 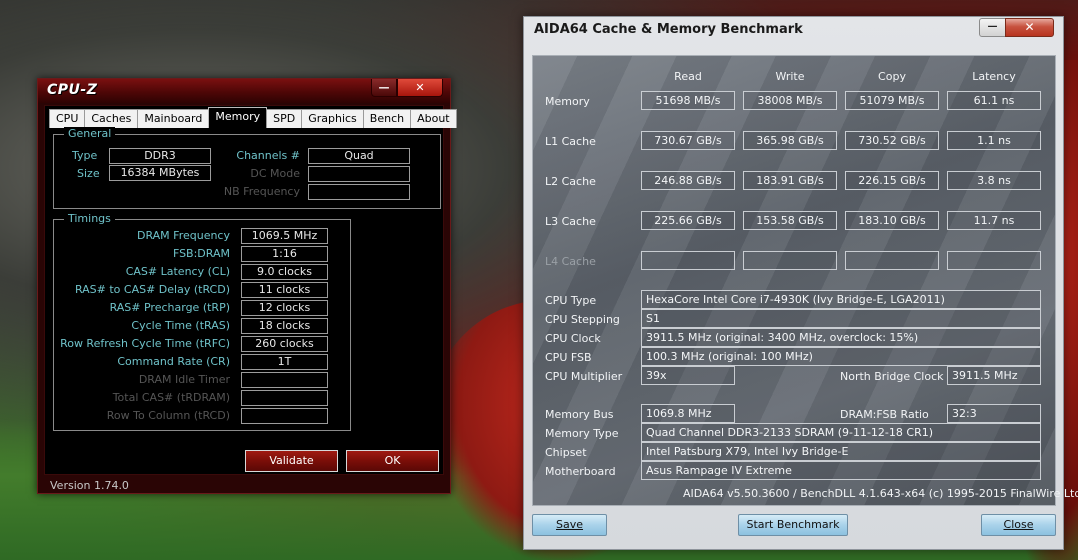 I want to click on memory-latency: 61.1 ns, so click(x=994, y=100).